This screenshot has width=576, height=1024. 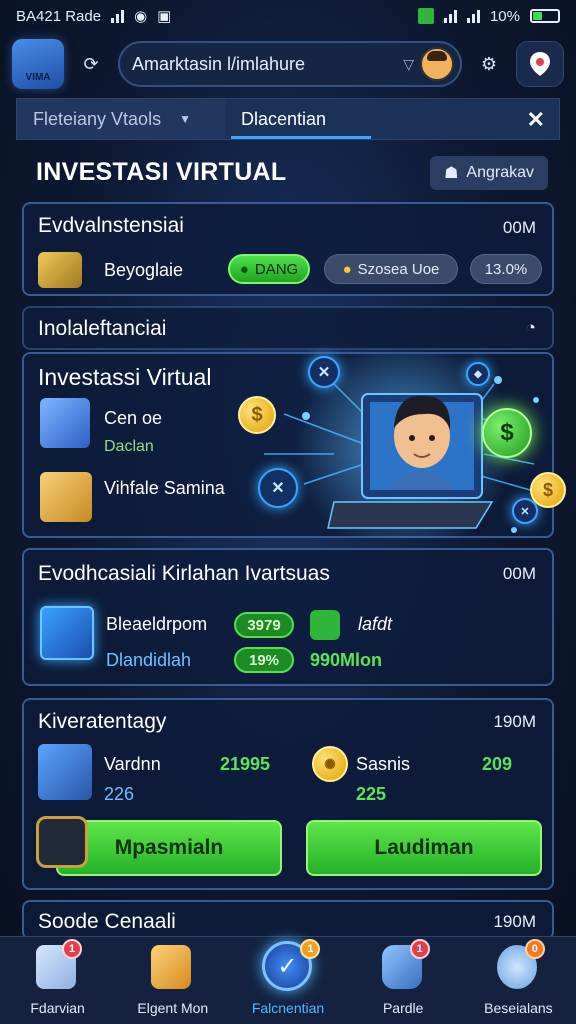 I want to click on card-income-row2-value: 19%, so click(x=264, y=660).